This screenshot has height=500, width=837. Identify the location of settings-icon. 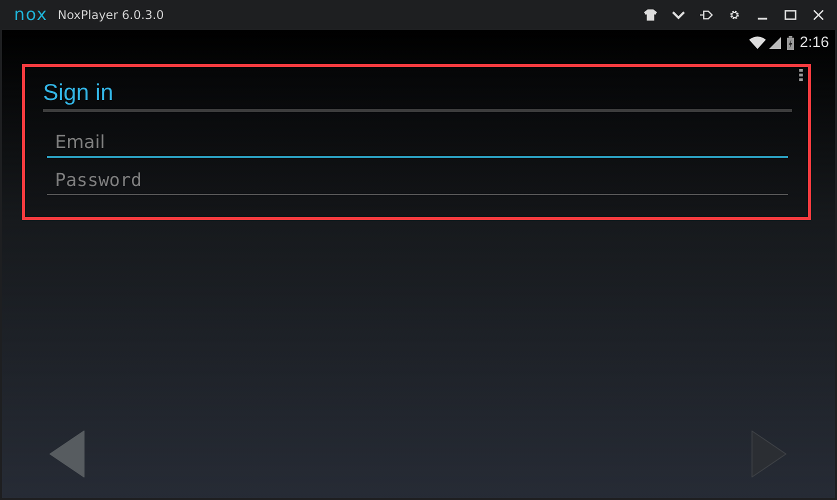
(734, 15).